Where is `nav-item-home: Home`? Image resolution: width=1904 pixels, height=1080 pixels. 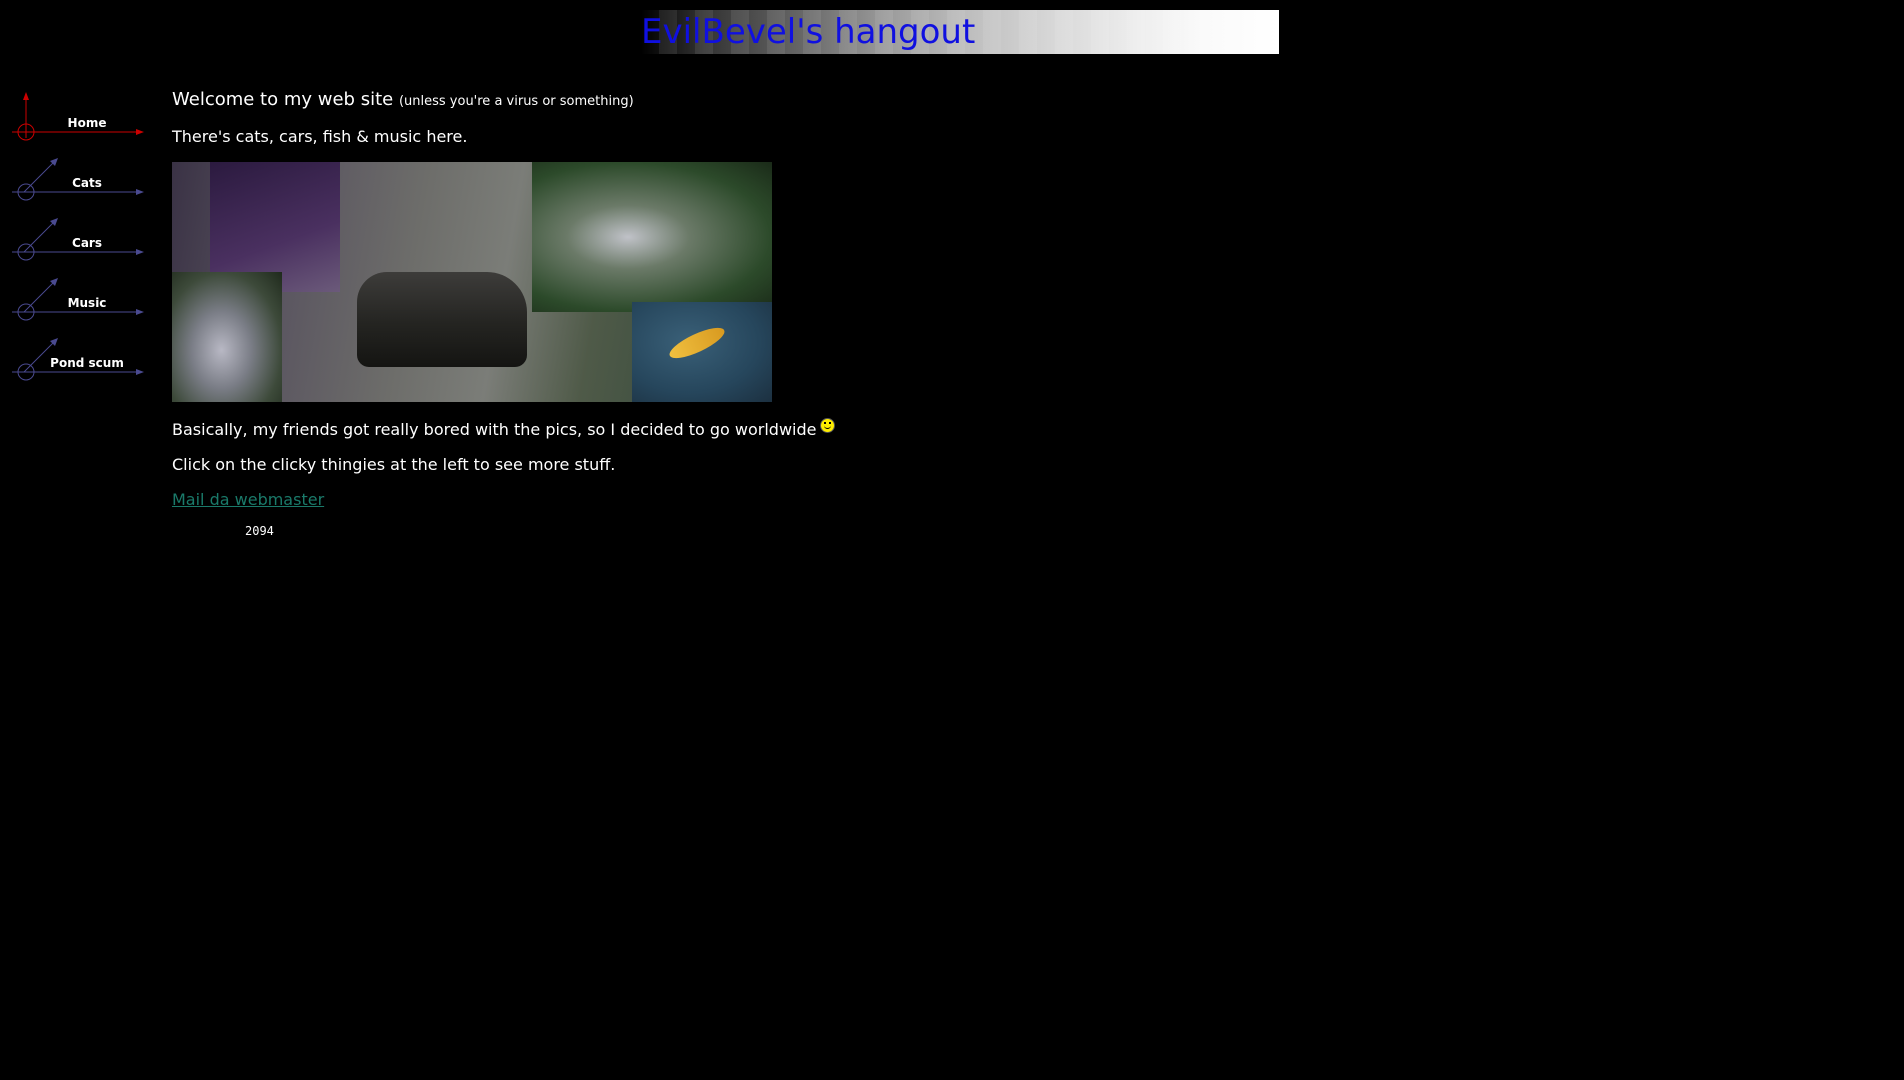
nav-item-home: Home is located at coordinates (77, 122).